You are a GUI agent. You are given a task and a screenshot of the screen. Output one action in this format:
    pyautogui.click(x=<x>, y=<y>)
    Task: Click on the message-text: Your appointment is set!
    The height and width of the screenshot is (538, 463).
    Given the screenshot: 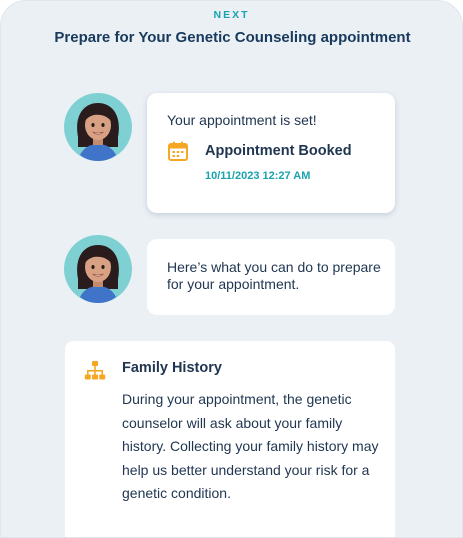 What is the action you would take?
    pyautogui.click(x=242, y=120)
    